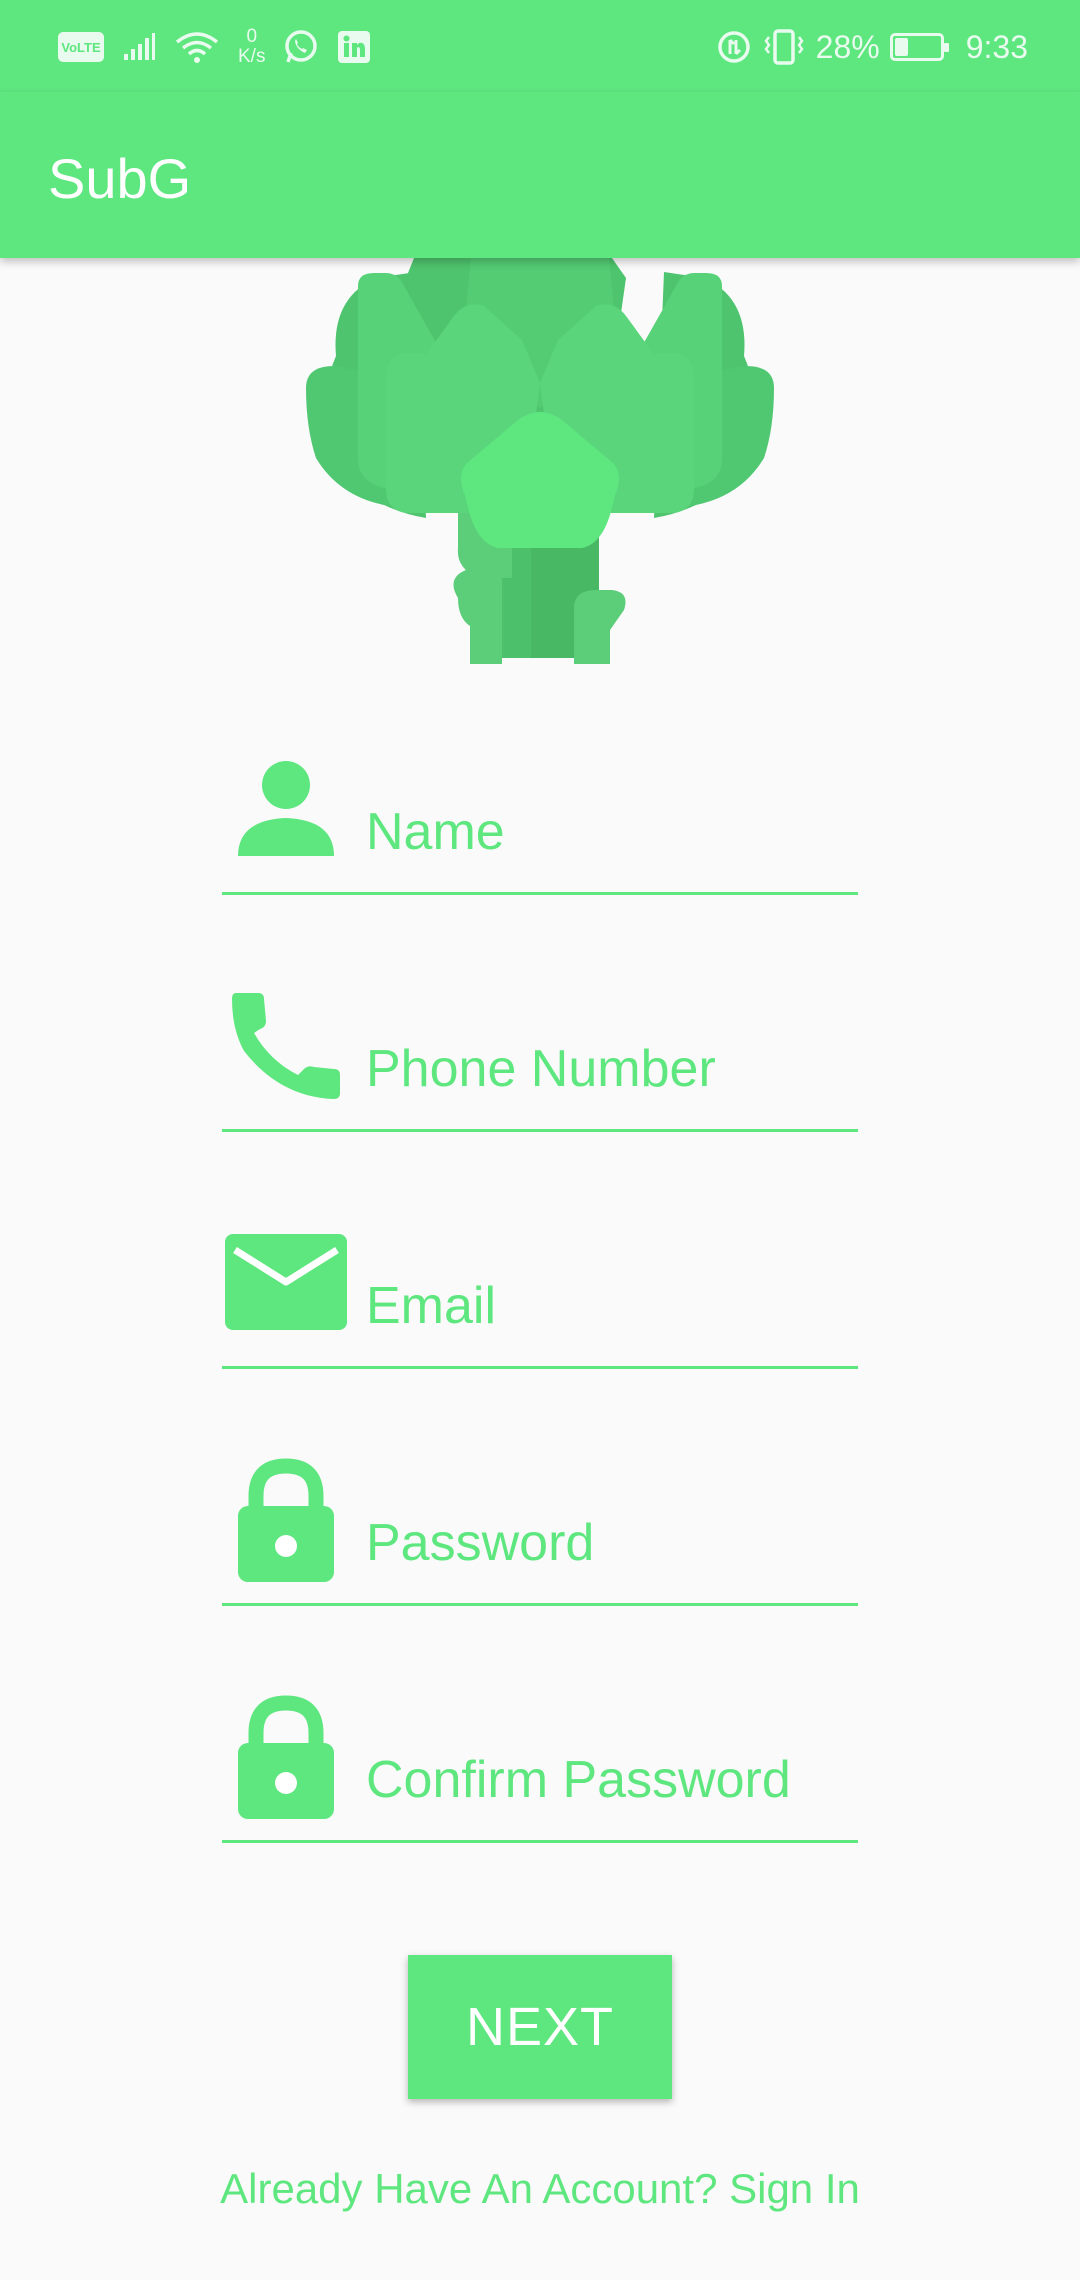 Image resolution: width=1080 pixels, height=2280 pixels. What do you see at coordinates (81, 47) in the screenshot?
I see `volte-icon: VoLTE` at bounding box center [81, 47].